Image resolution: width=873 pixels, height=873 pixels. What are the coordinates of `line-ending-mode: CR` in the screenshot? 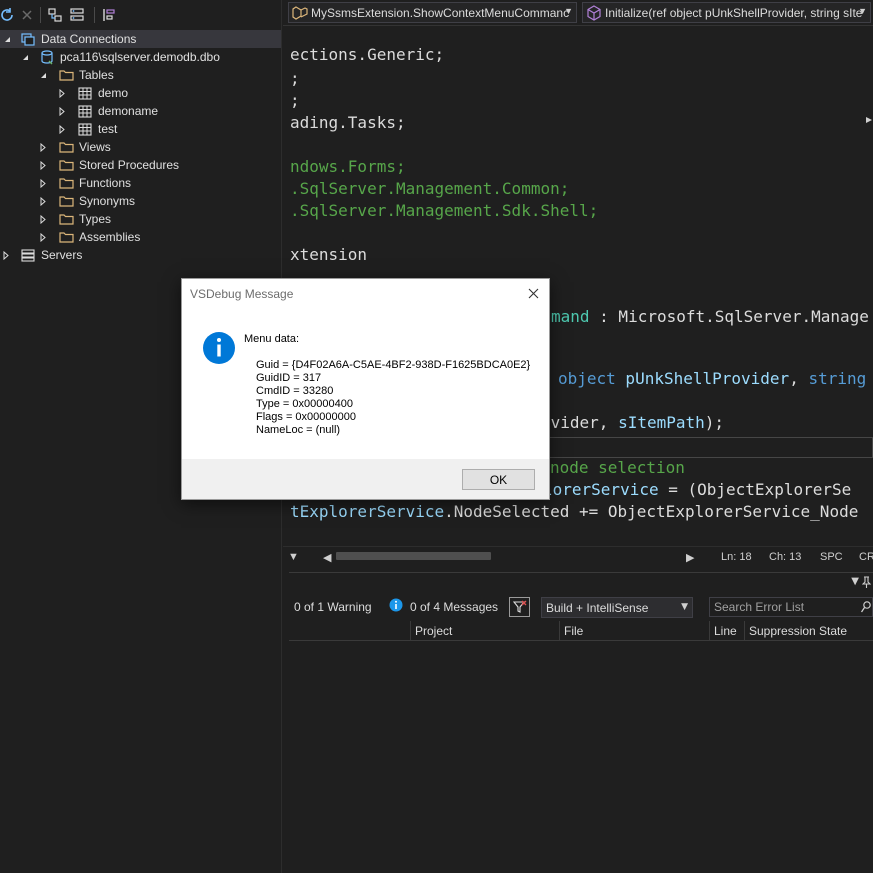 It's located at (866, 557).